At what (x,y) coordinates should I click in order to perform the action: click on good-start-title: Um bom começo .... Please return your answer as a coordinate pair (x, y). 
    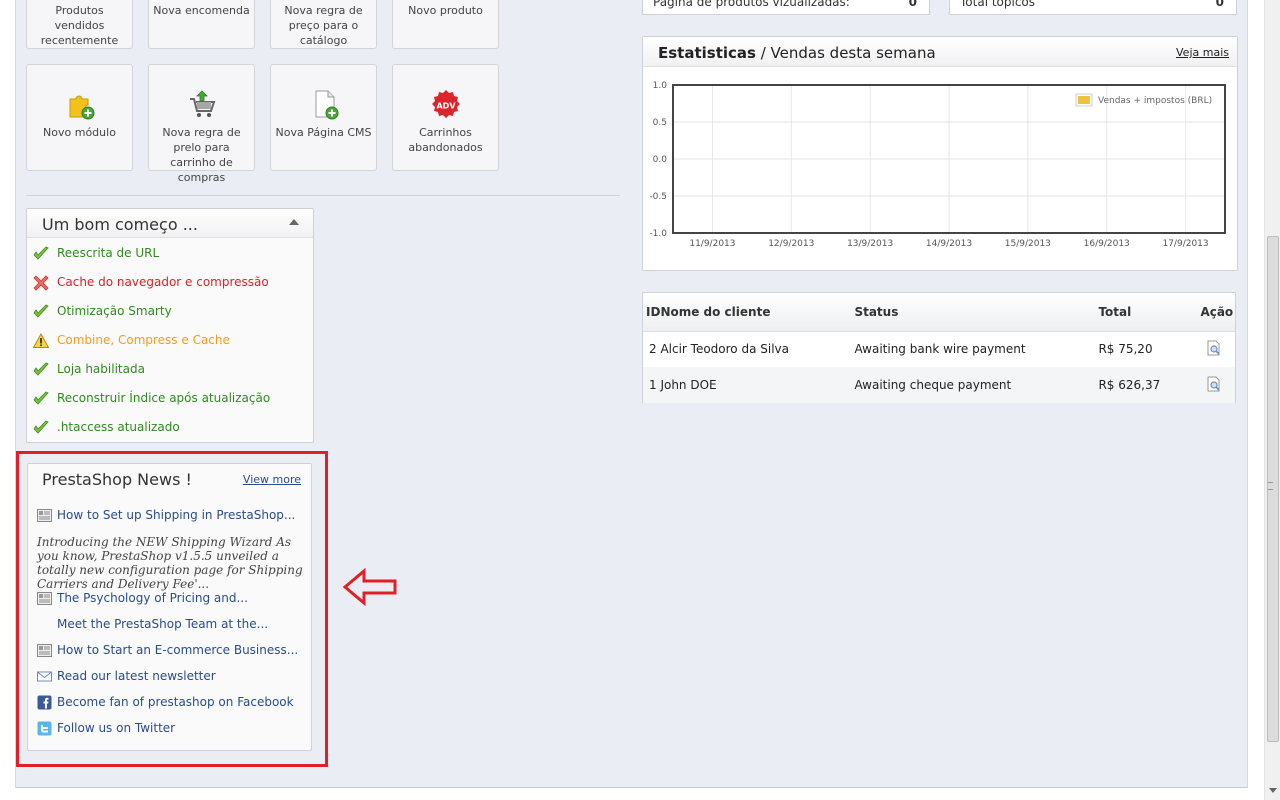
    Looking at the image, I should click on (120, 224).